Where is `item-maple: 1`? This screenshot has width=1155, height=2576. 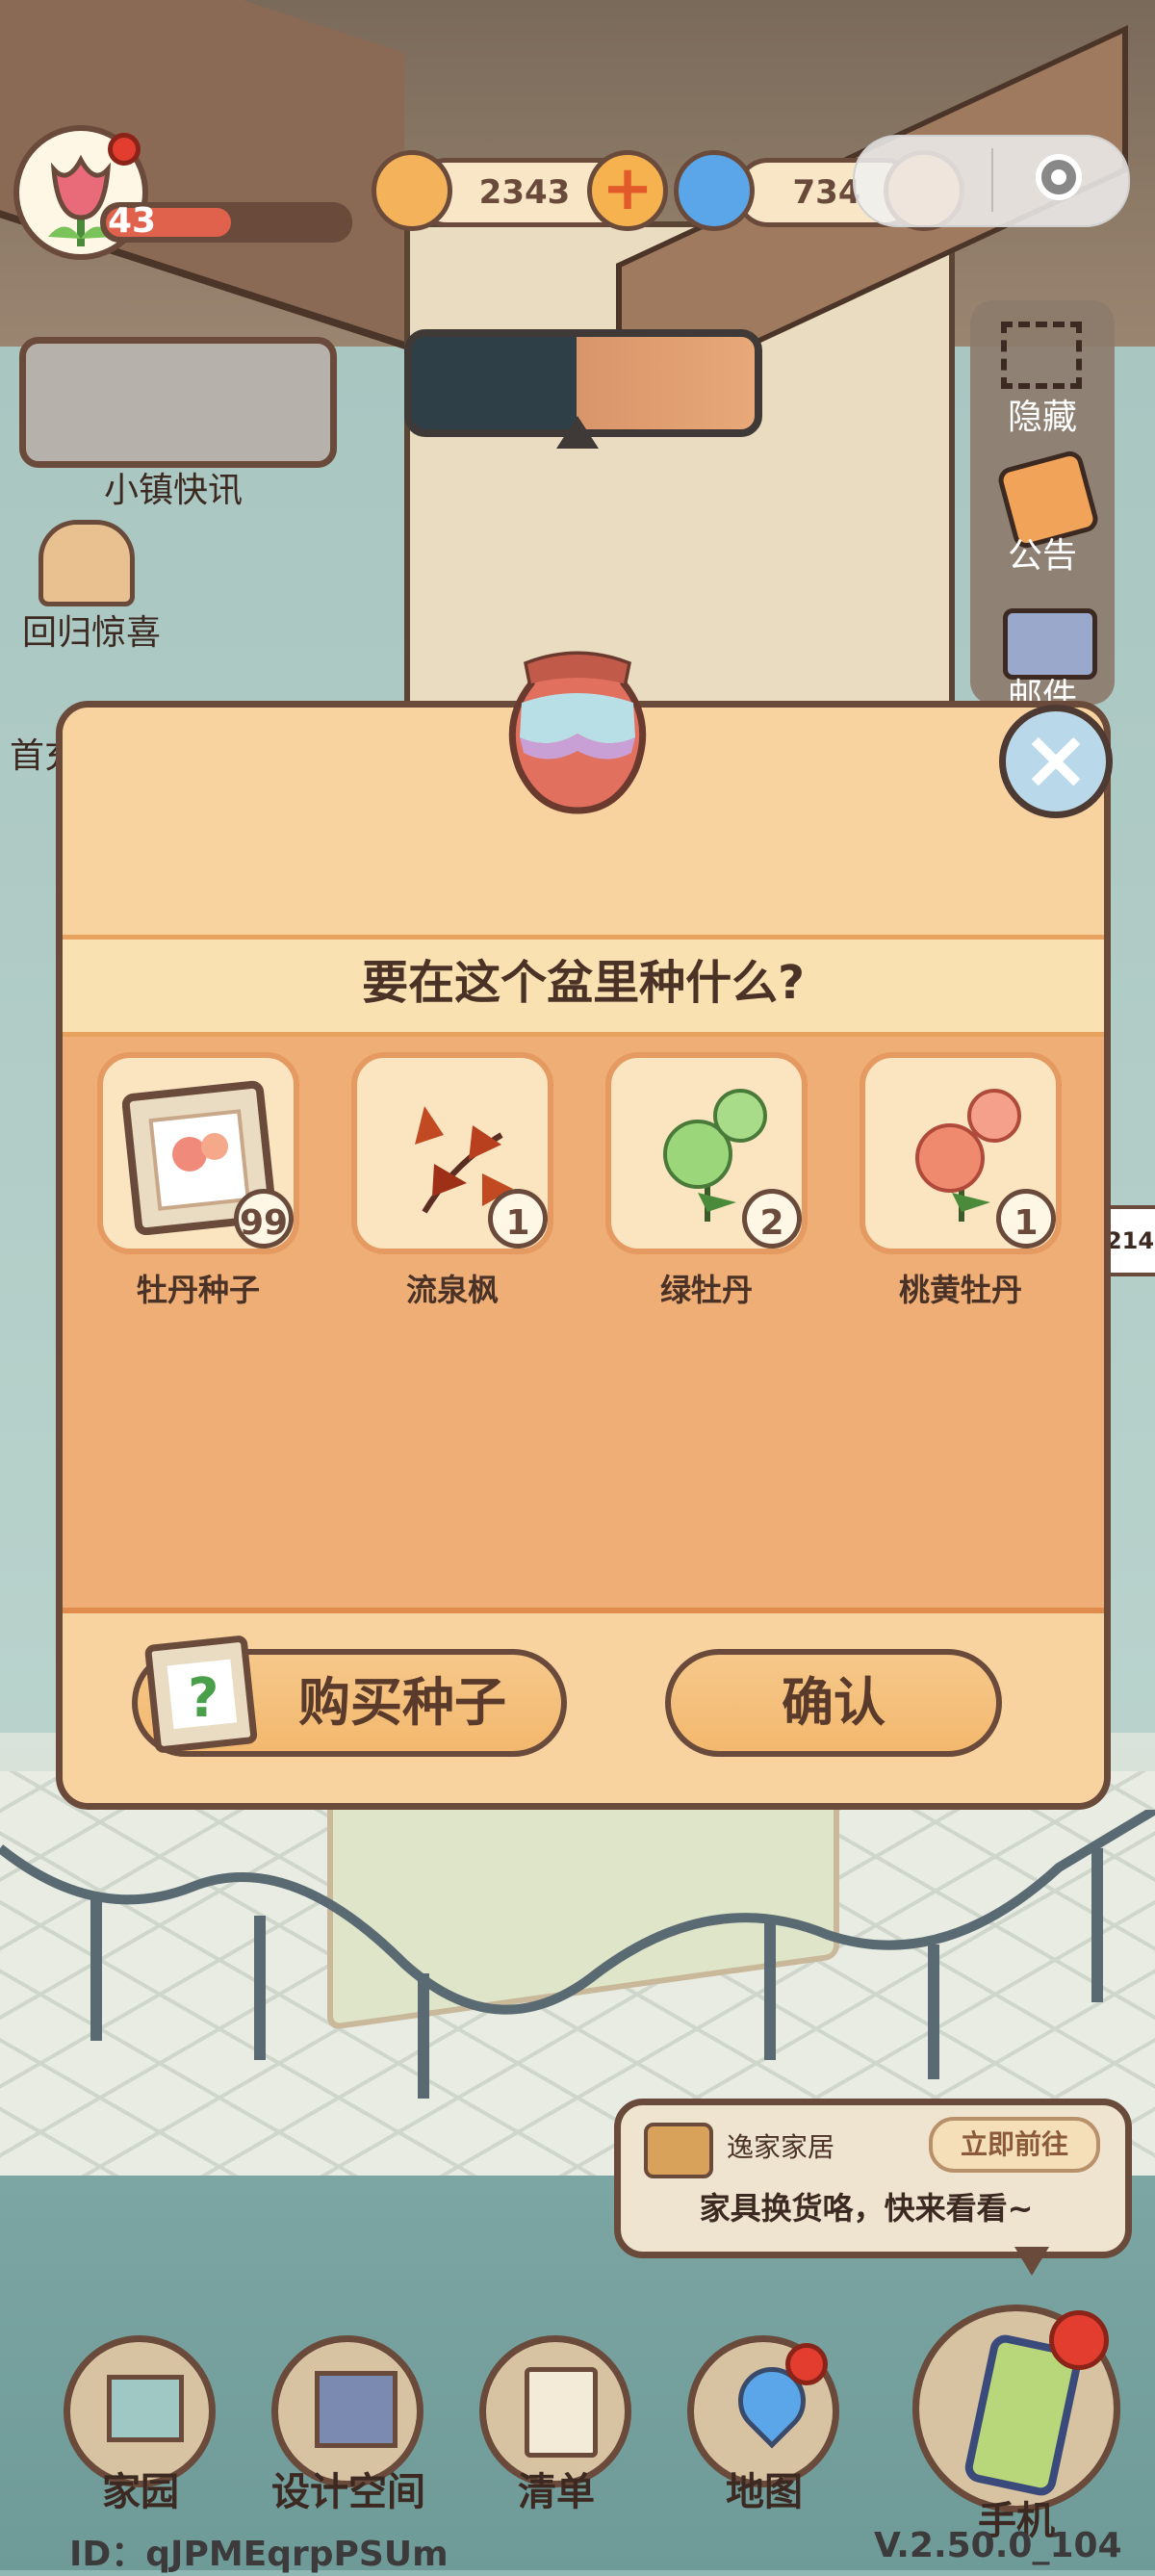
item-maple: 1 is located at coordinates (452, 1153).